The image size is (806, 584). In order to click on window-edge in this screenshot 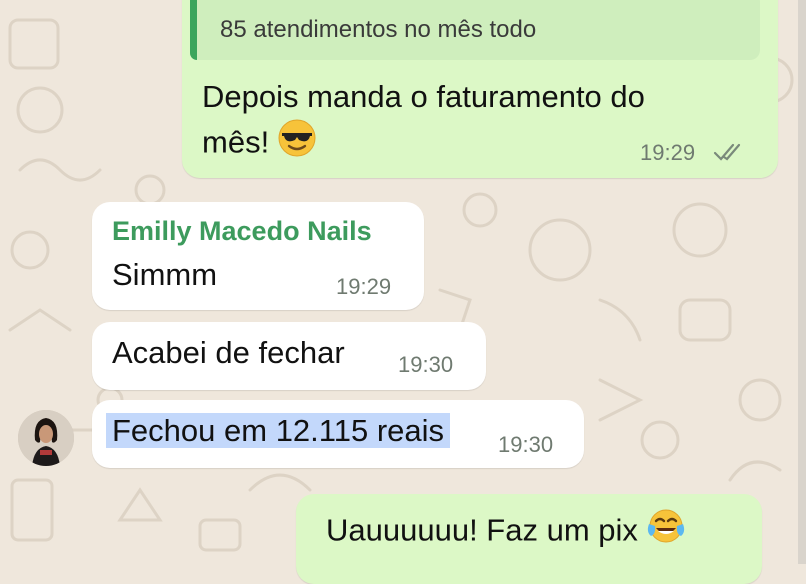, I will do `click(802, 282)`.